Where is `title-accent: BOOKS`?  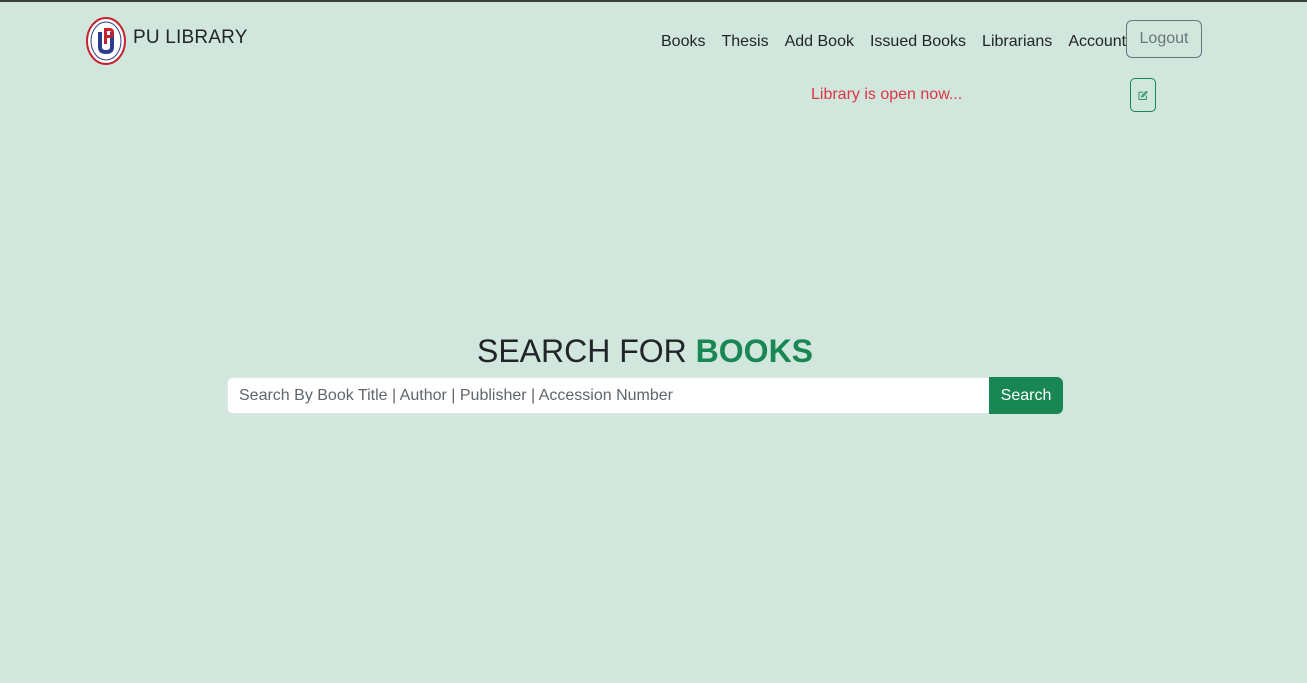
title-accent: BOOKS is located at coordinates (754, 351).